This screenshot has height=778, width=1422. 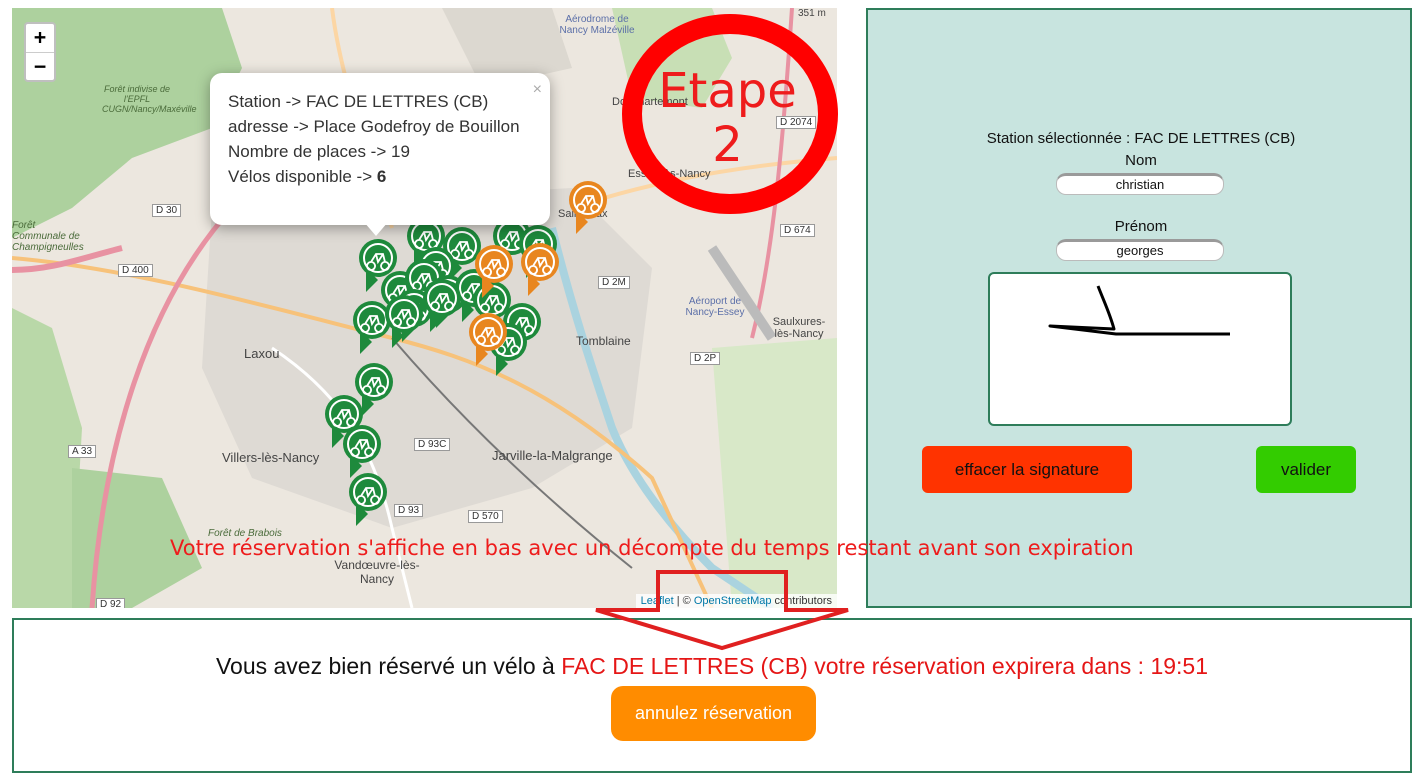 I want to click on annotation-arrow, so click(x=722, y=610).